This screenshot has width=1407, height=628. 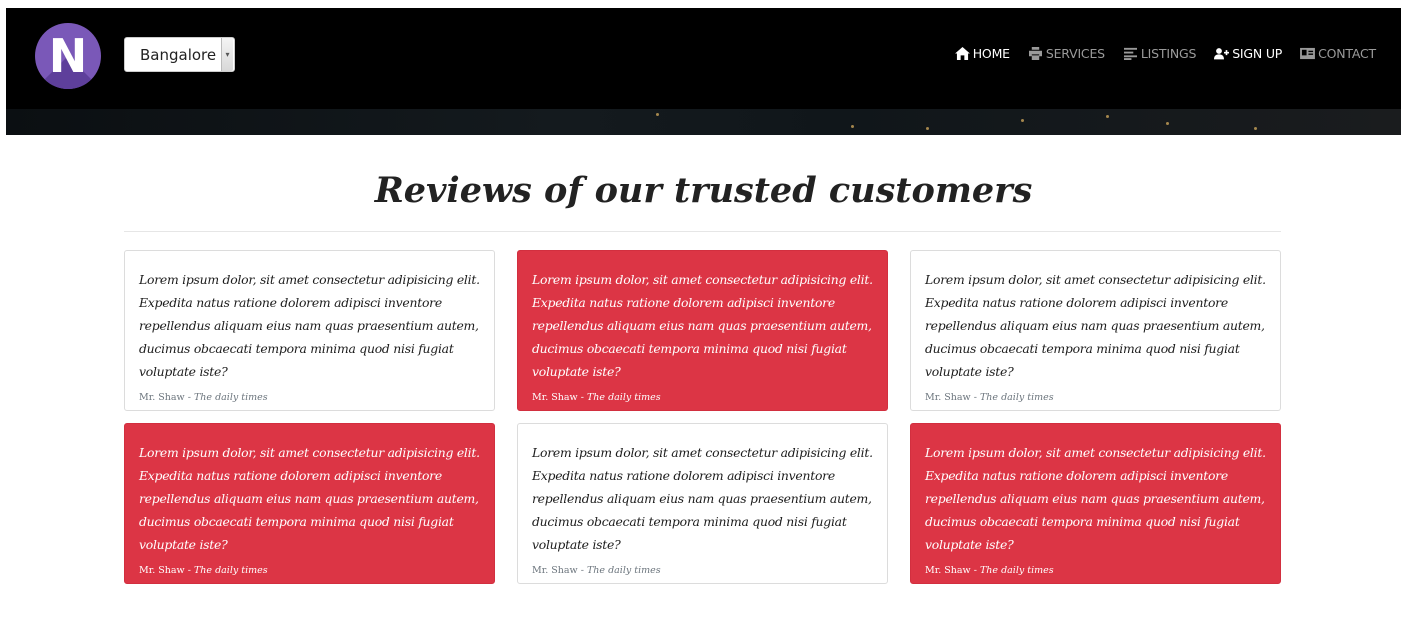 What do you see at coordinates (962, 53) in the screenshot?
I see `home-icon` at bounding box center [962, 53].